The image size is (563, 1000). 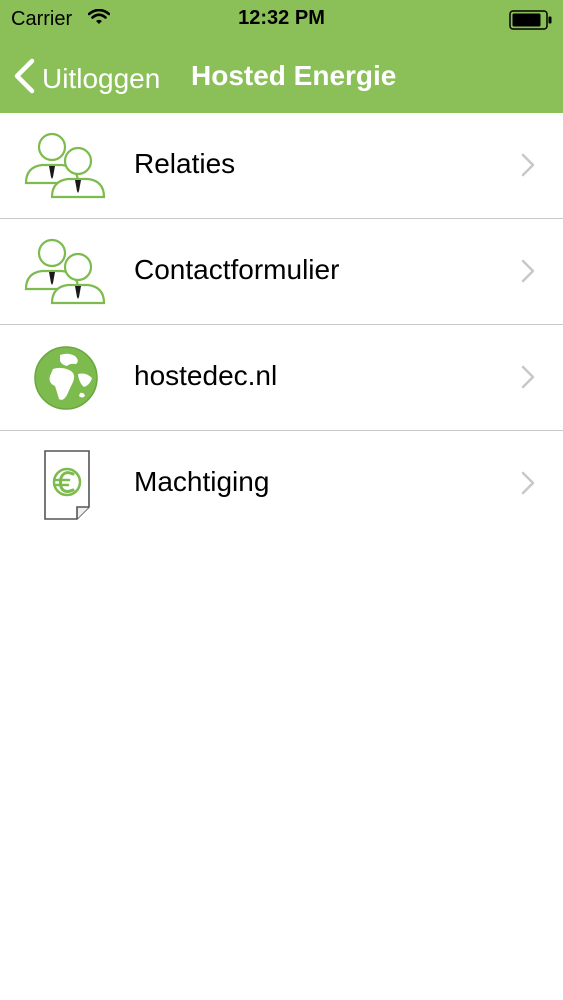 I want to click on menu-item-label: hostedec.nl, so click(x=206, y=375).